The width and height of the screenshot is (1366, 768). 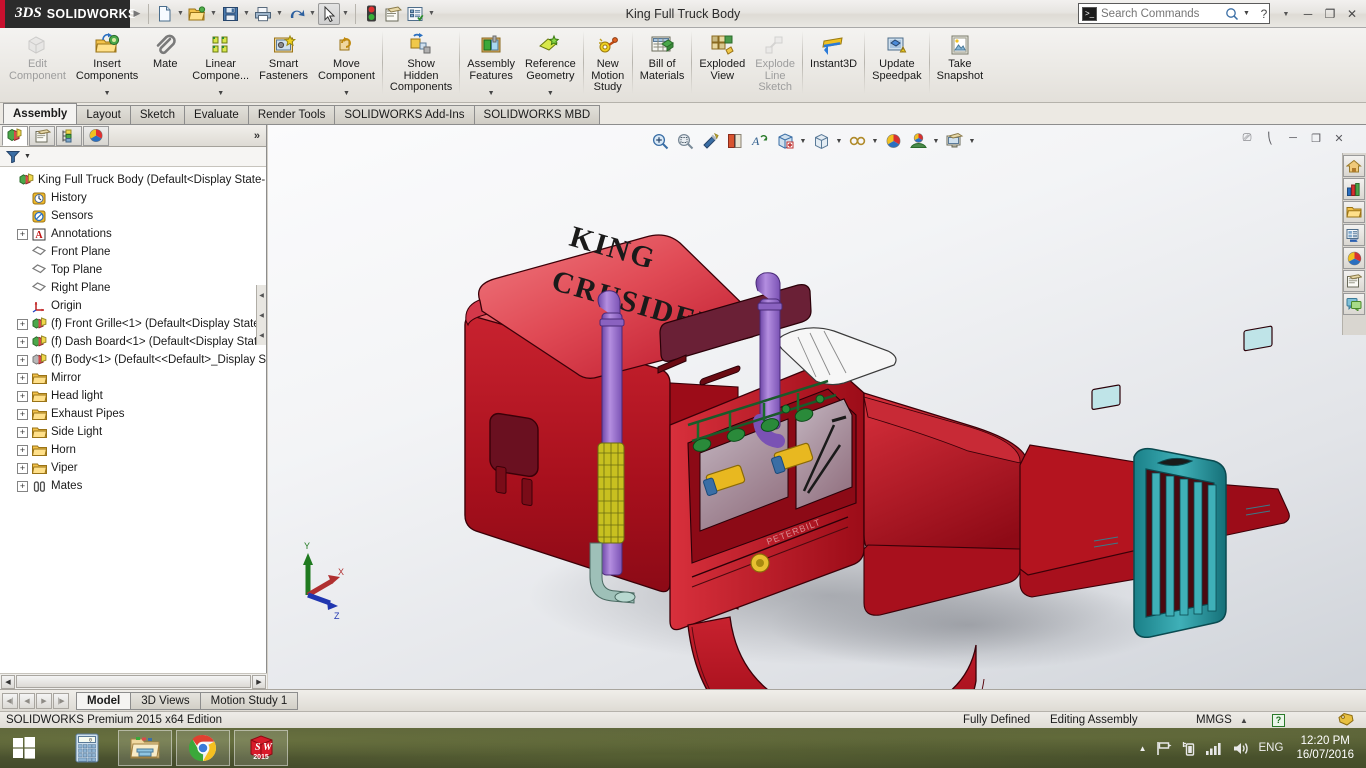 I want to click on taskbar-calculator: 0, so click(x=87, y=748).